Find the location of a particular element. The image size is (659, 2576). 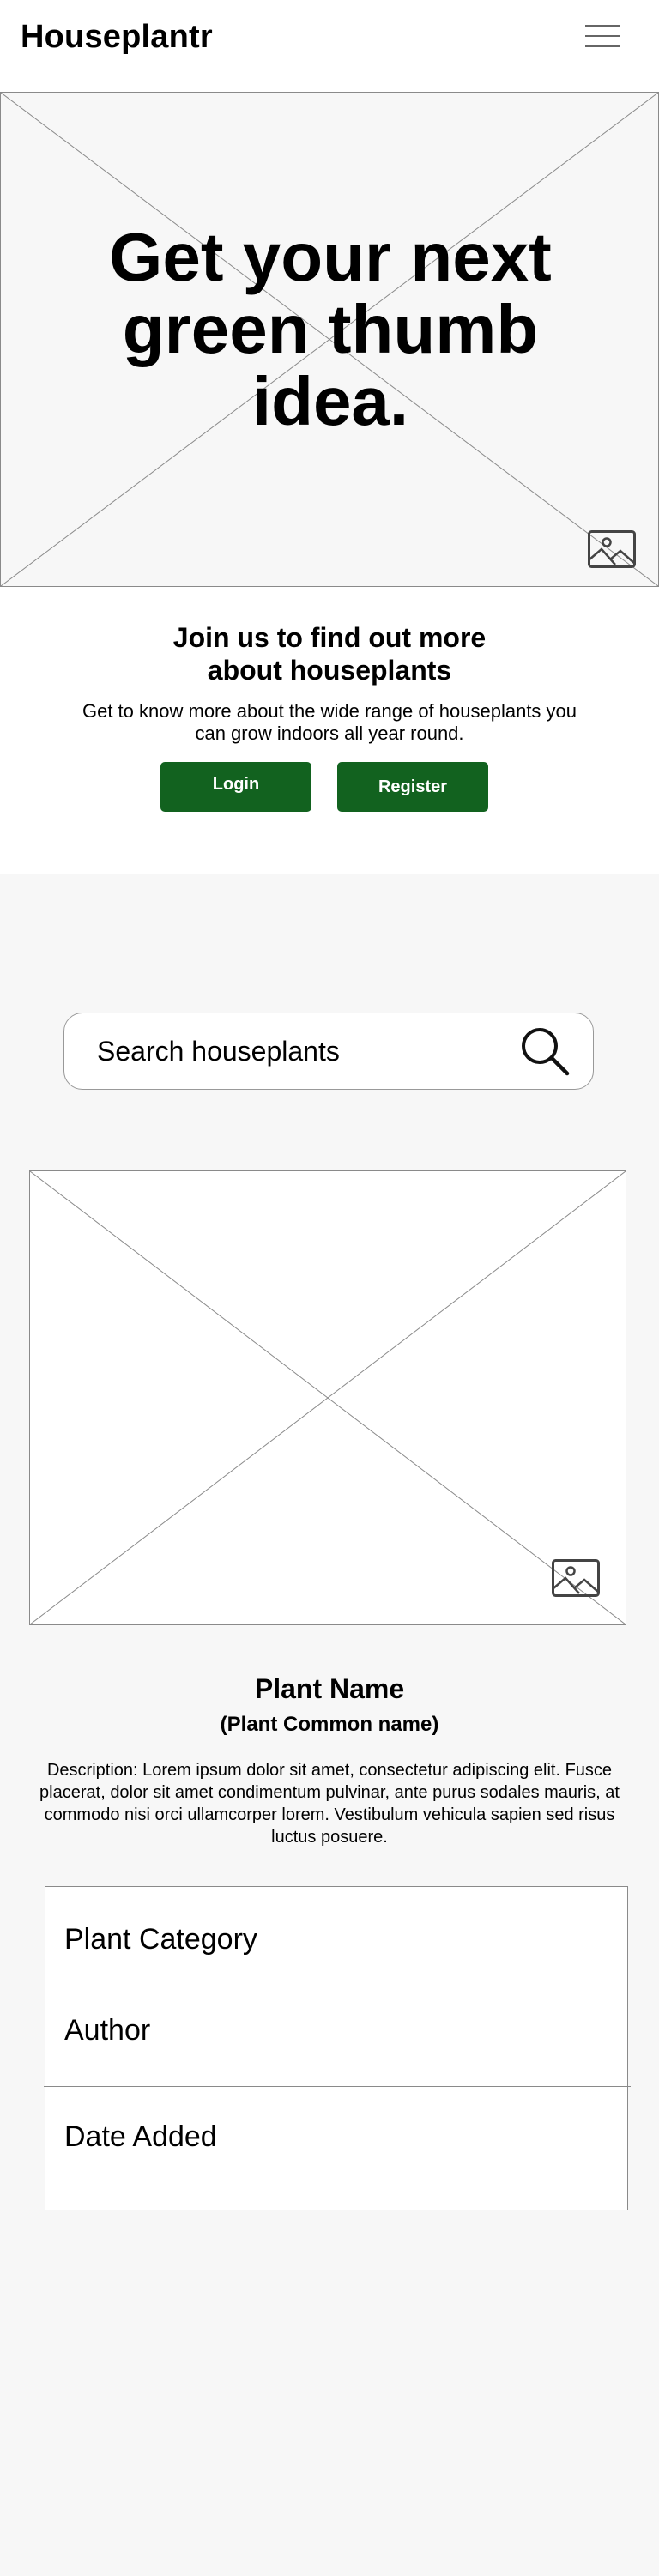

plant-common-name: (Plant Common name) is located at coordinates (329, 1724).